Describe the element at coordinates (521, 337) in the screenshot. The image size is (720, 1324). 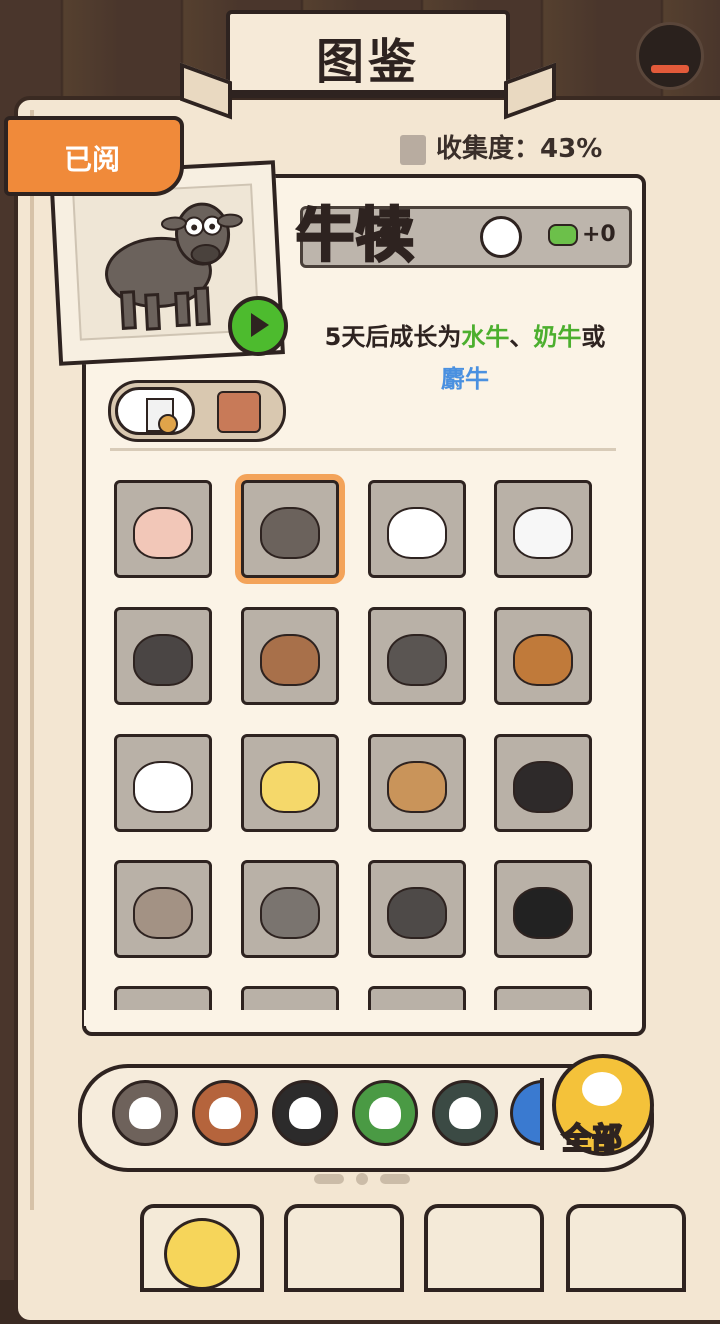
I see `desc-sep-1: 、` at that location.